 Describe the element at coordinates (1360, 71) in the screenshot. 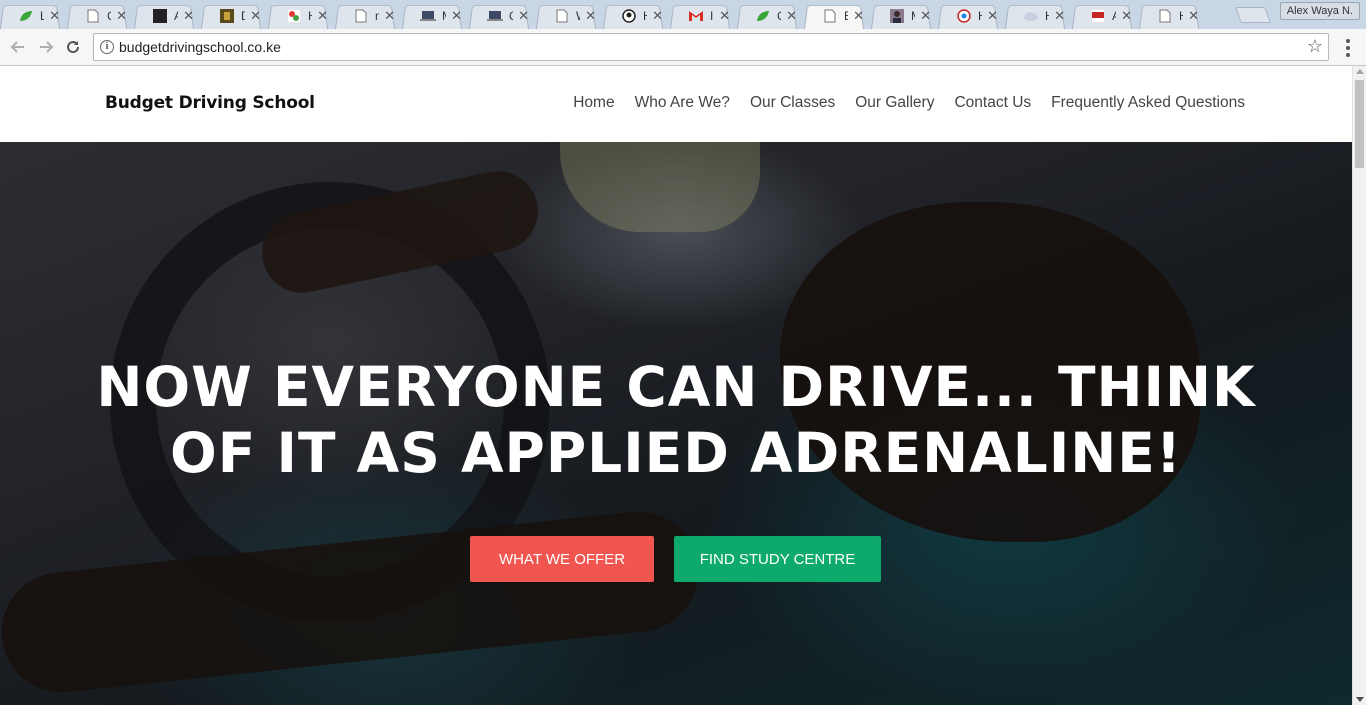

I see `scroll-up-arrow-icon` at that location.